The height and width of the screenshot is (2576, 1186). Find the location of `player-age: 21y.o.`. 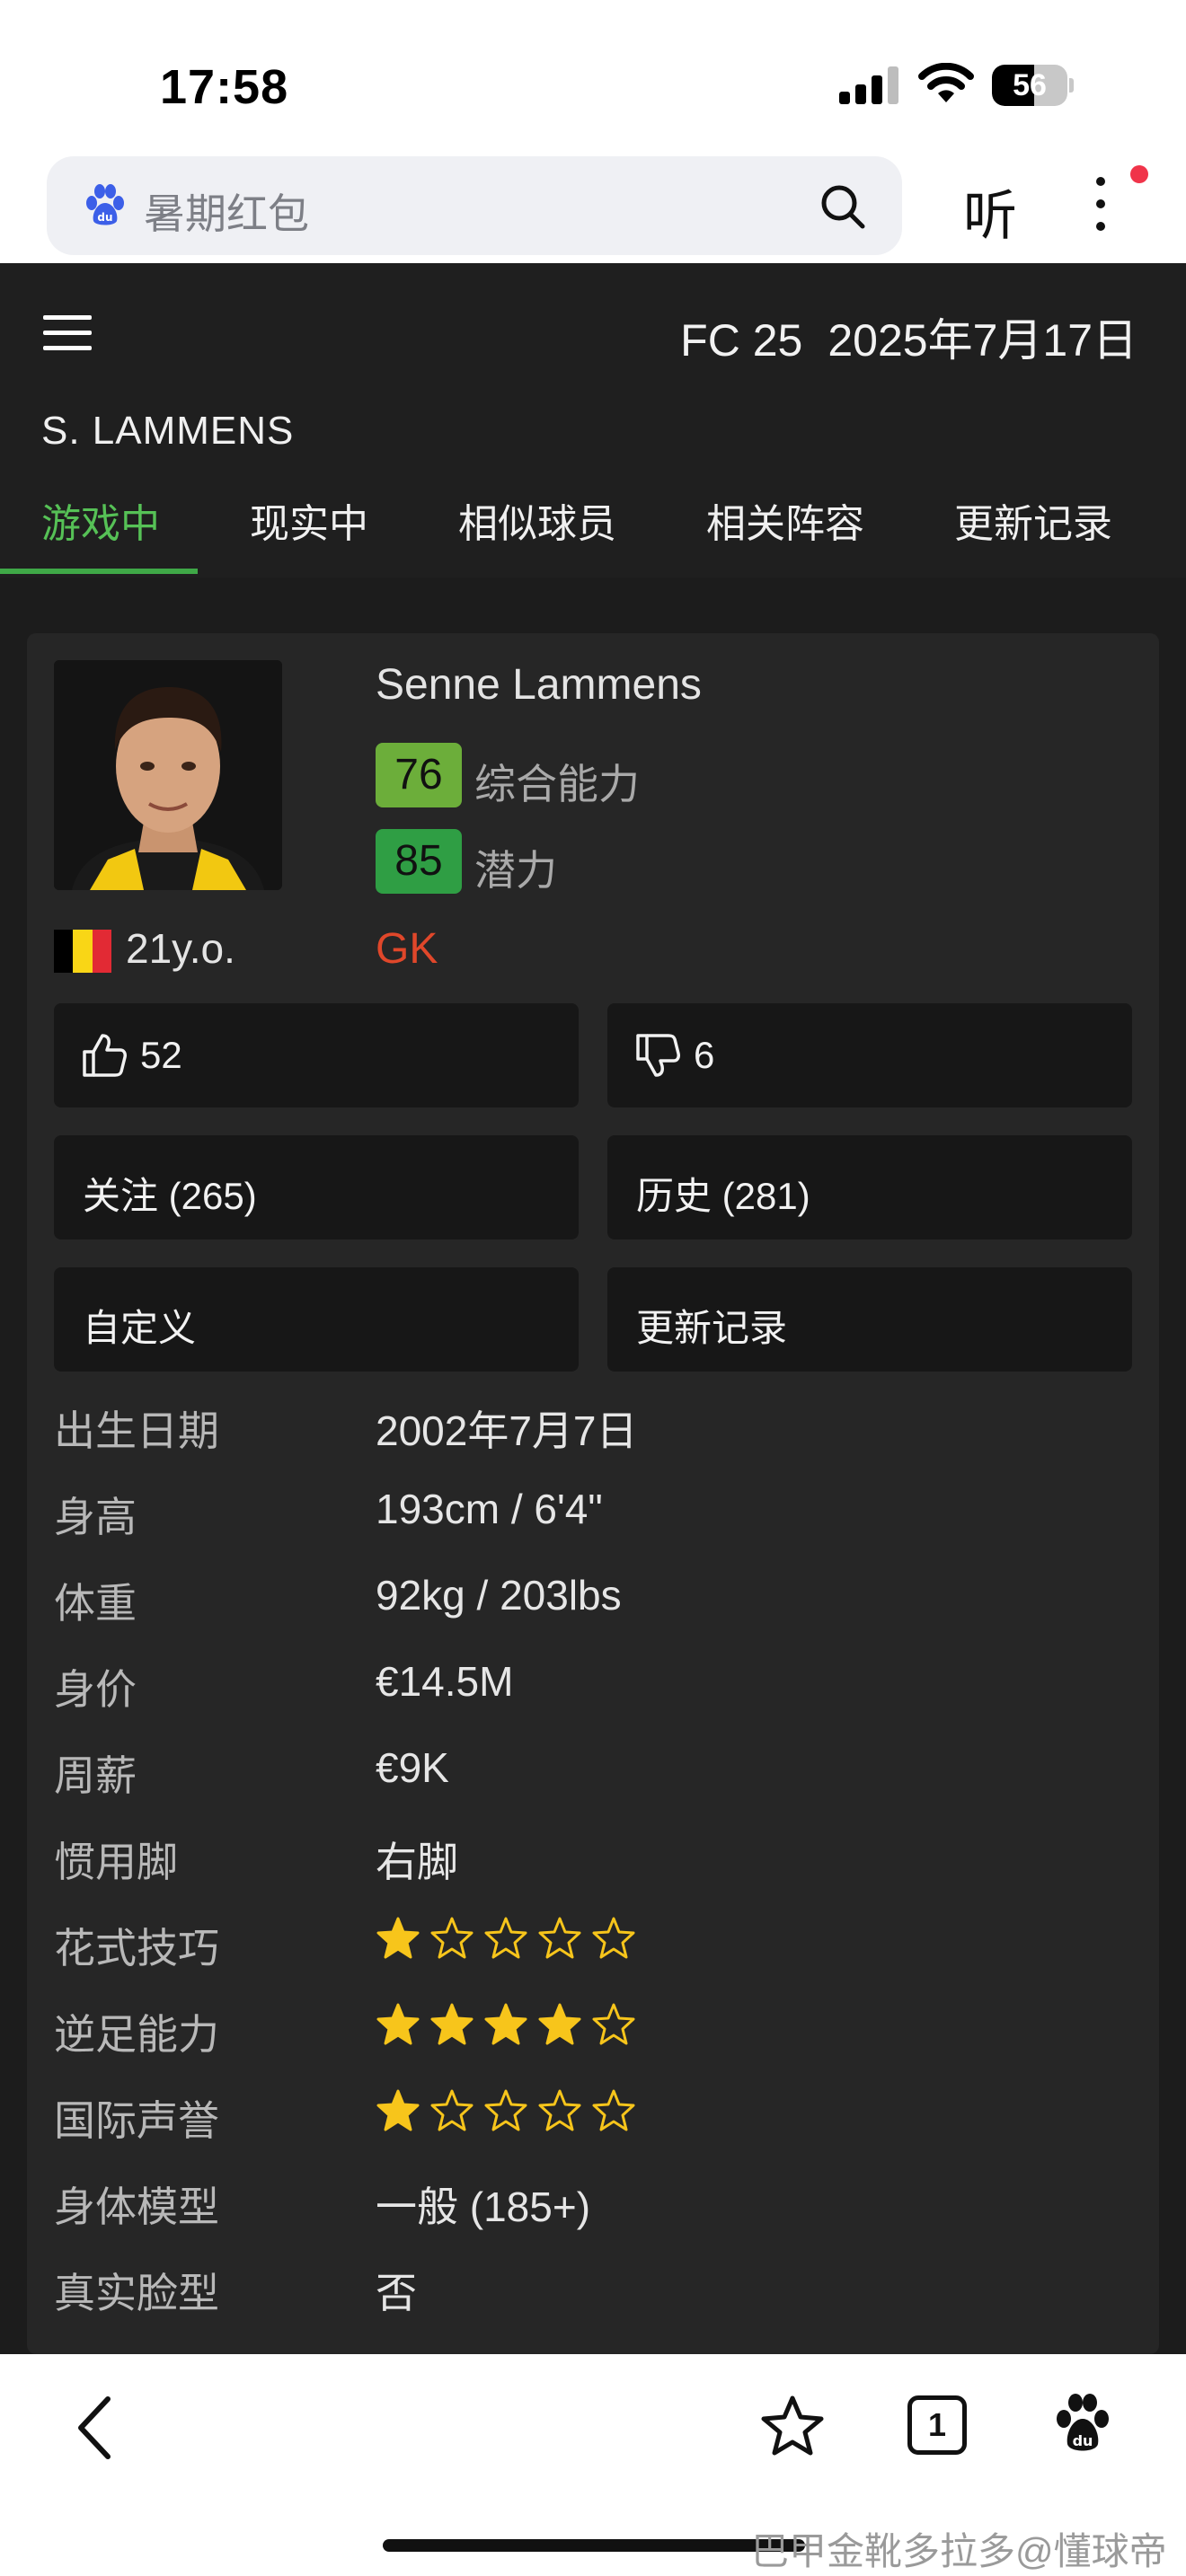

player-age: 21y.o. is located at coordinates (180, 948).